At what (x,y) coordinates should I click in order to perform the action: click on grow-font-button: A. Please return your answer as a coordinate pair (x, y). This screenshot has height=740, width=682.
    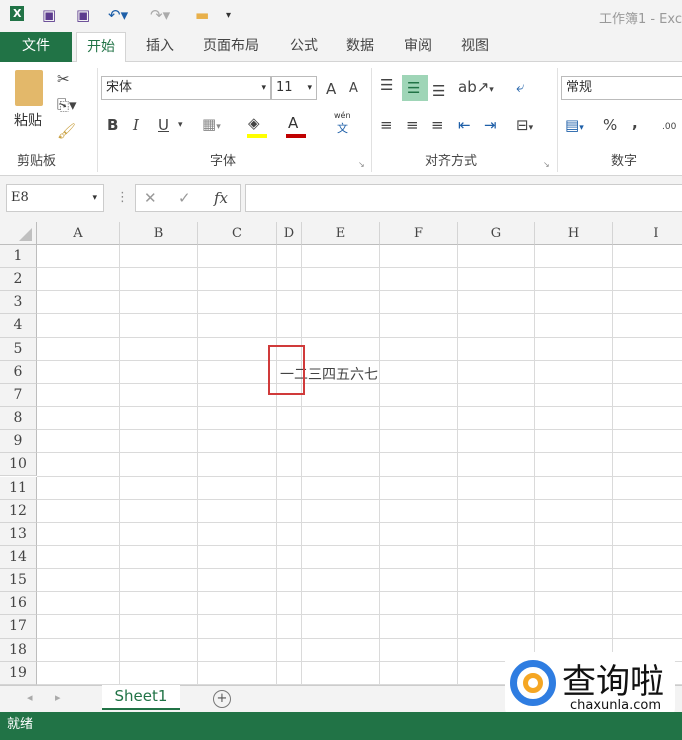
    Looking at the image, I should click on (331, 89).